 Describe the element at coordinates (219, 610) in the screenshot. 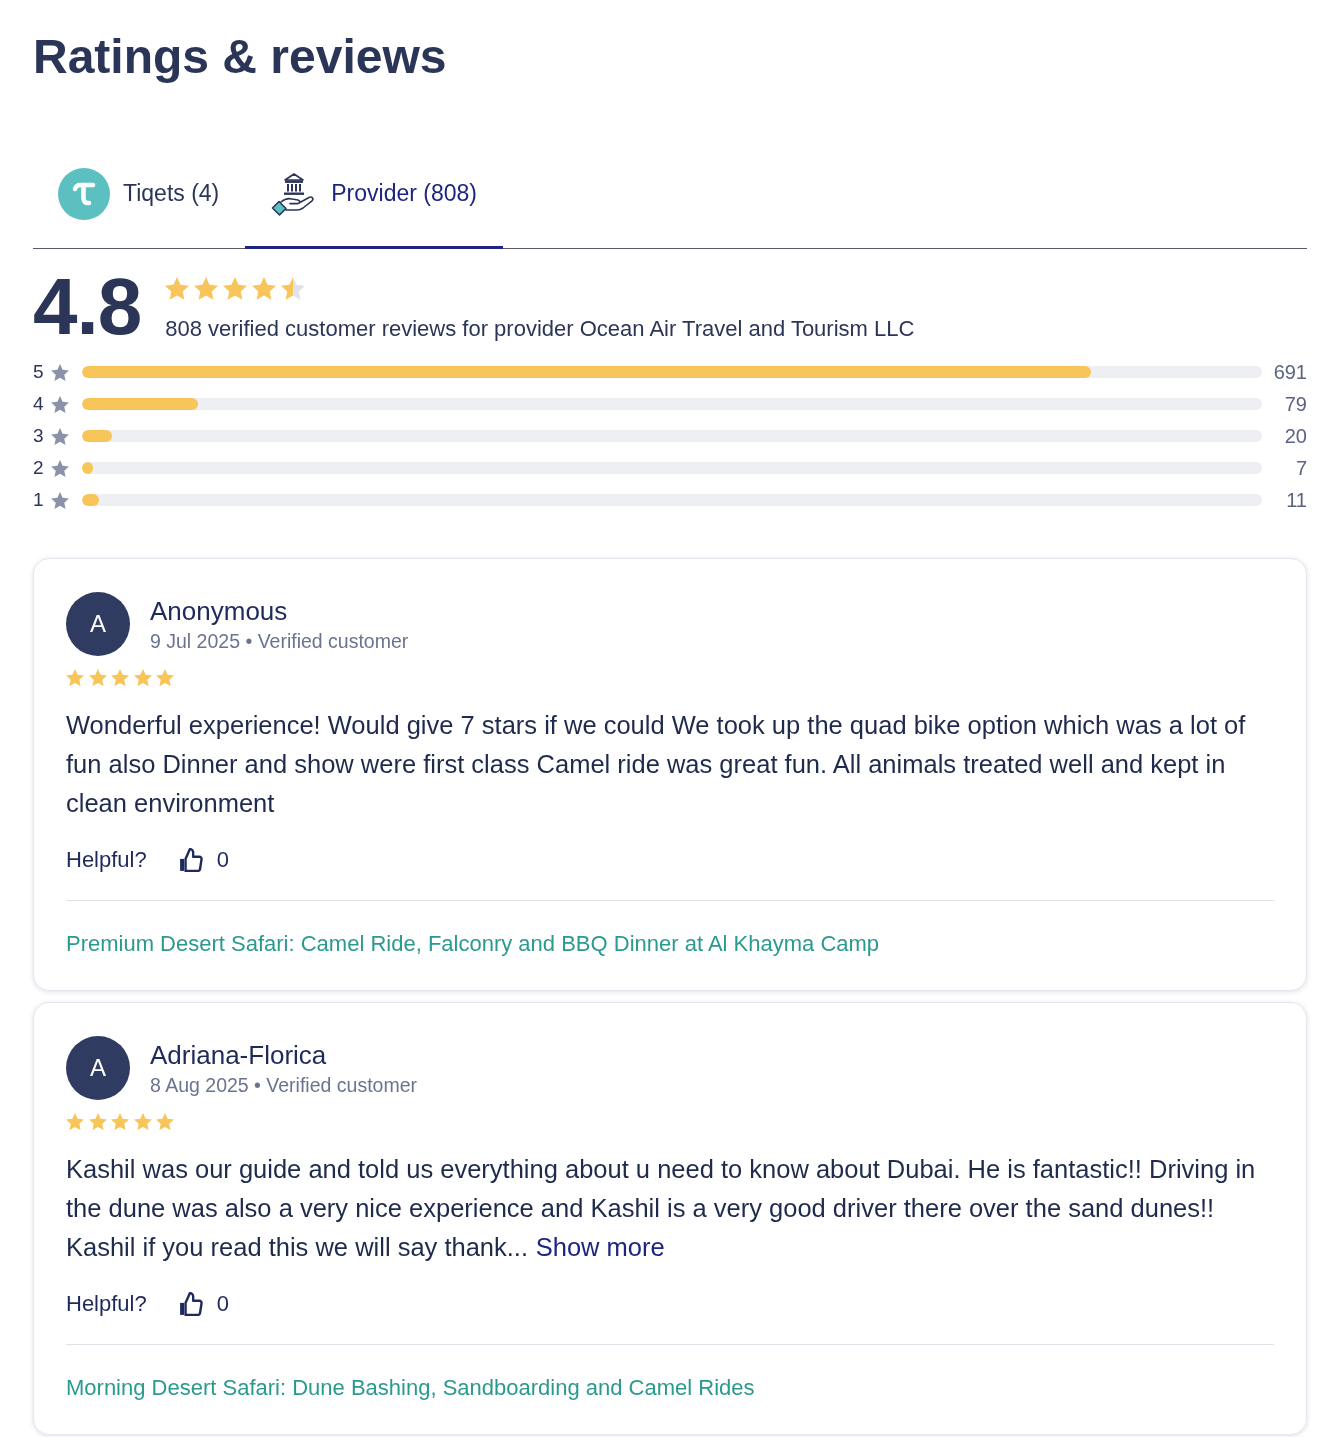

I see `reviewer-name: Anonymous` at that location.